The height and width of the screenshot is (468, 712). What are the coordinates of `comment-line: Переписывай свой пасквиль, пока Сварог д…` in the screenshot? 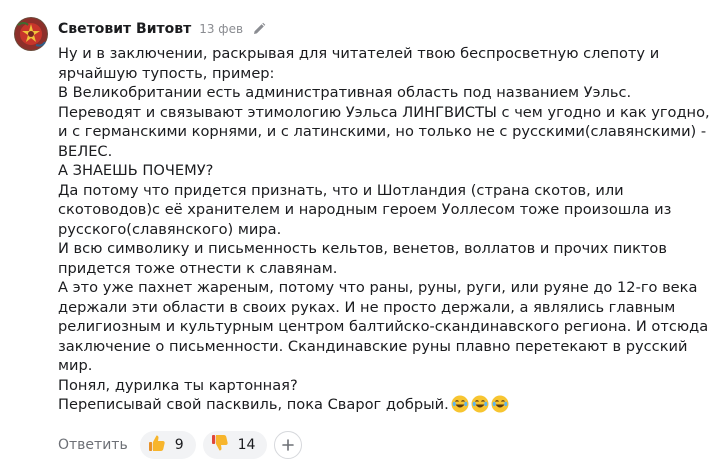 It's located at (253, 404).